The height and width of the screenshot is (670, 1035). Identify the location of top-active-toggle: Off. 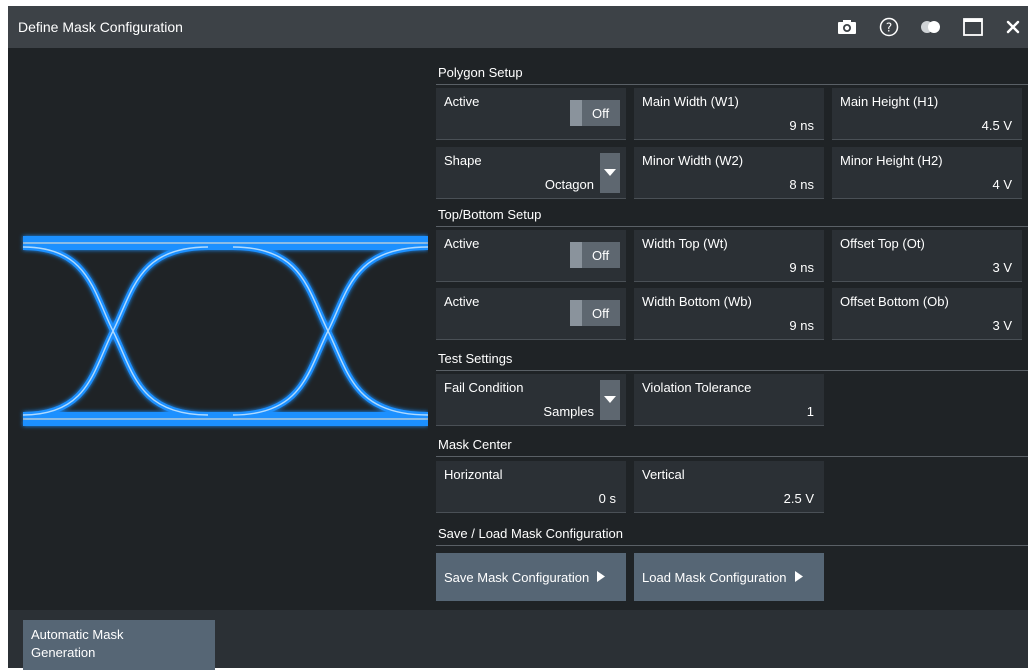
(595, 255).